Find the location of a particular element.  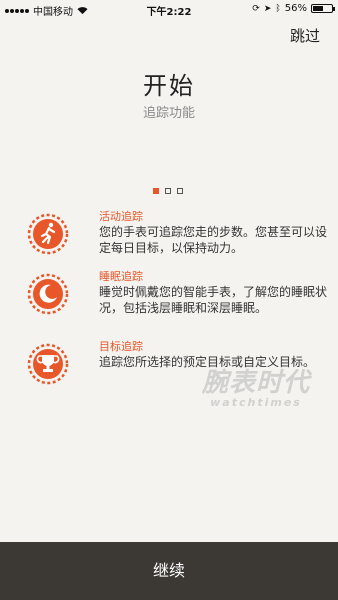

feature-title: 目标追踪 is located at coordinates (121, 346).